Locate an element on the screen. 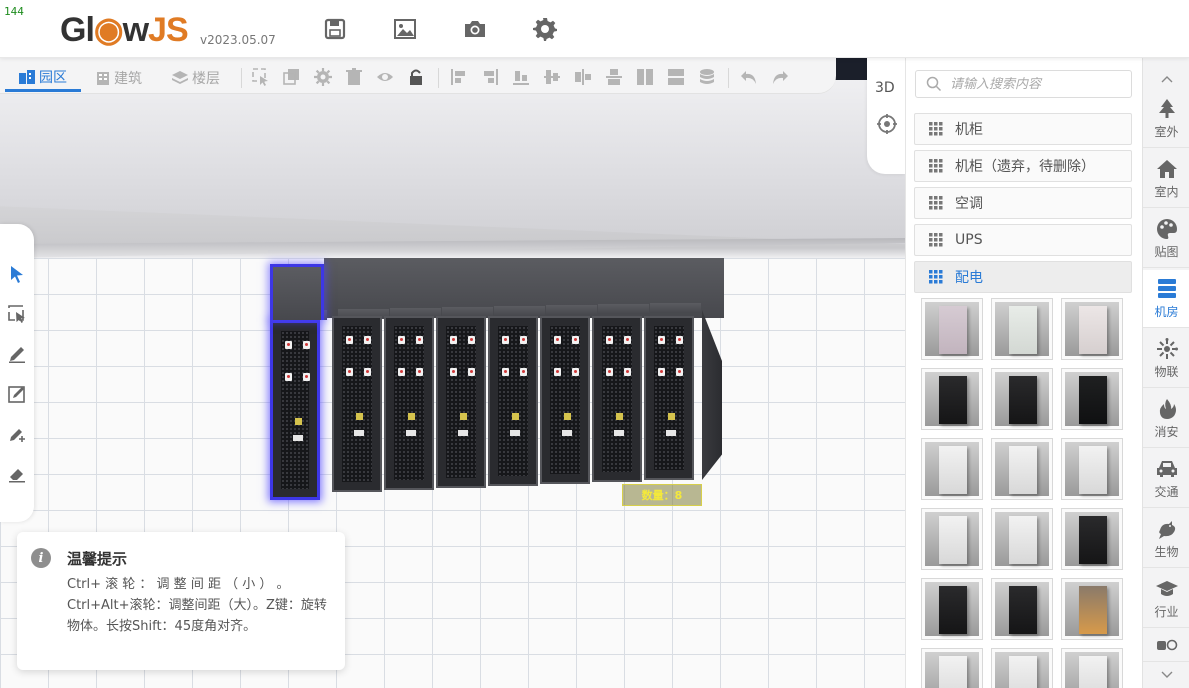 This screenshot has height=688, width=1189. sidebar-item: 生物 is located at coordinates (1166, 539).